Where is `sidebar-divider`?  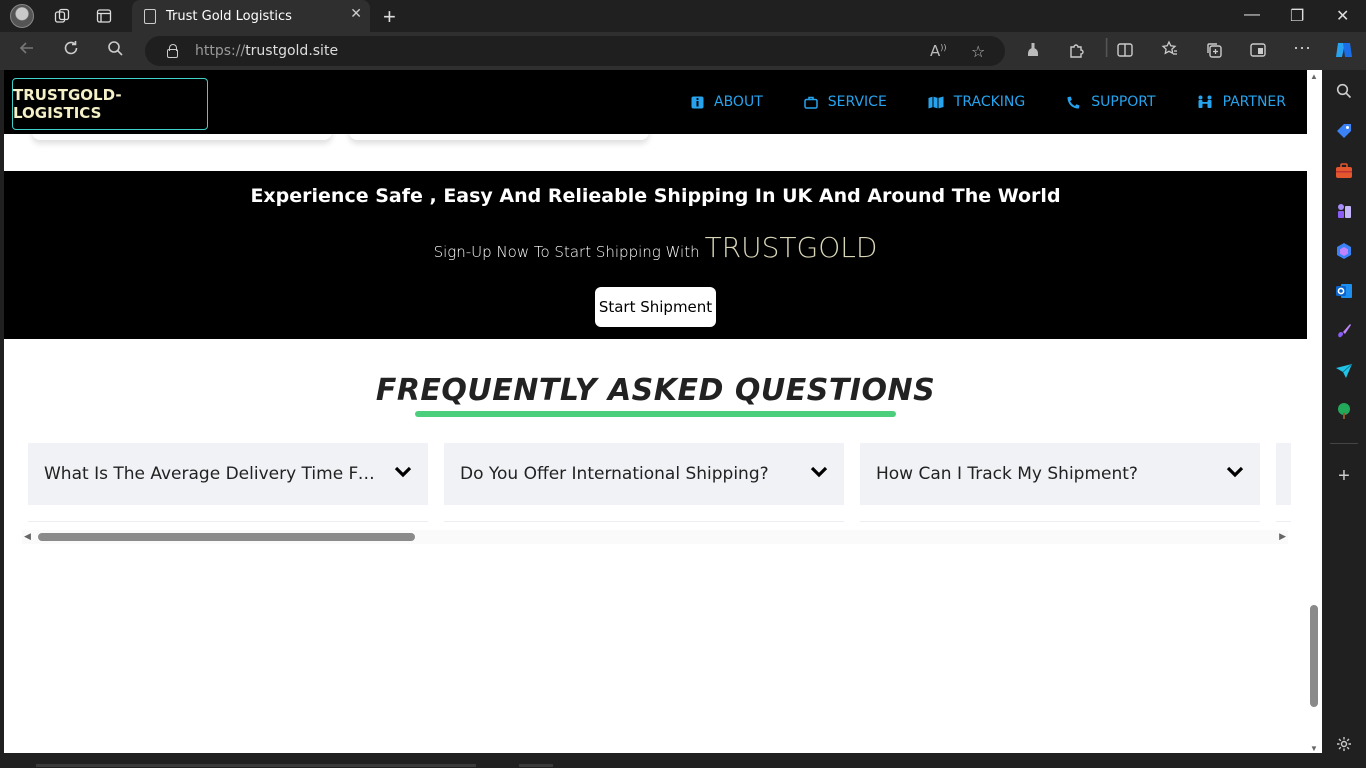
sidebar-divider is located at coordinates (1344, 443).